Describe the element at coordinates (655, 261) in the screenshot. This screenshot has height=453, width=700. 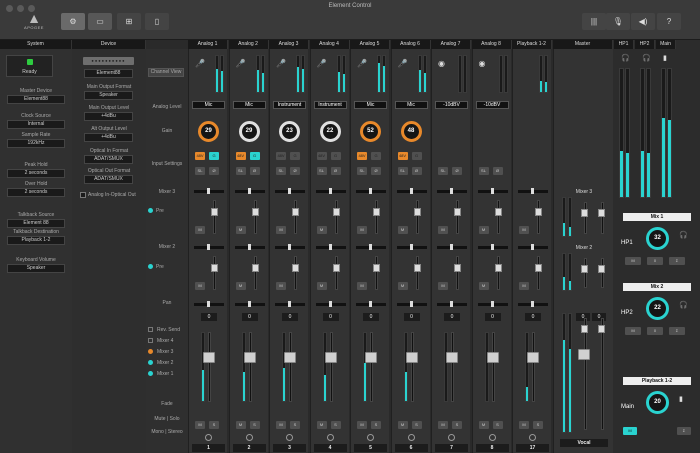
I see `mix1-button: 0` at that location.